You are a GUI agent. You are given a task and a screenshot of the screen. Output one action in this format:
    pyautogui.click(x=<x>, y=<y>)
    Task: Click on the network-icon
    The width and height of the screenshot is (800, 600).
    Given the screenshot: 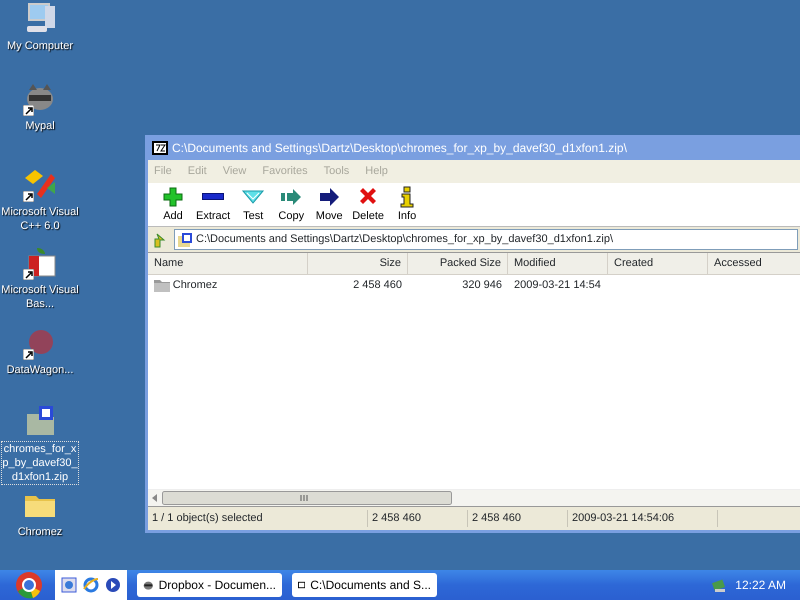 What is the action you would take?
    pyautogui.click(x=719, y=585)
    